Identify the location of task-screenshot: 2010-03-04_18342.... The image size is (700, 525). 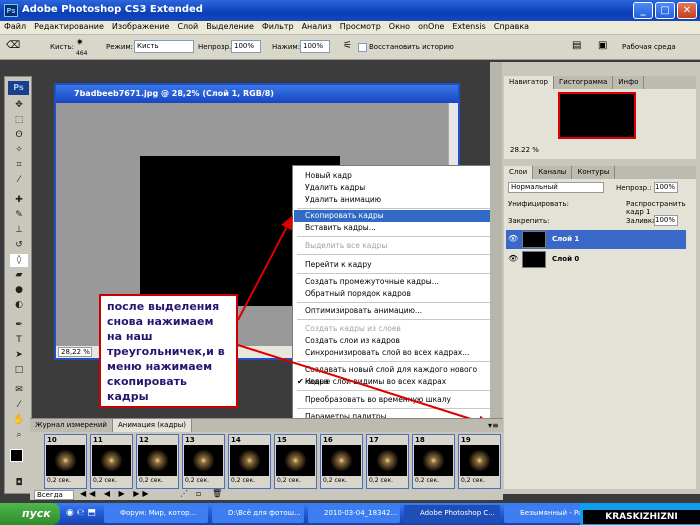
(354, 514).